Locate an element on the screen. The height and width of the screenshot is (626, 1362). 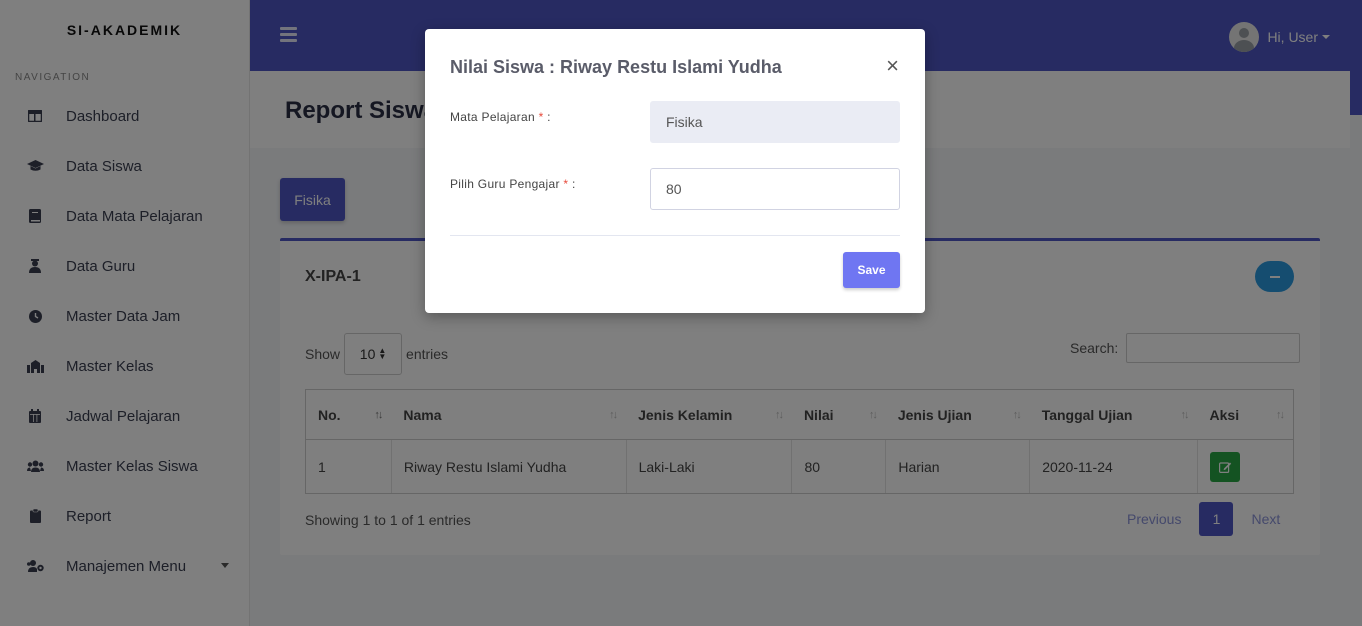
save-button: Save is located at coordinates (871, 270).